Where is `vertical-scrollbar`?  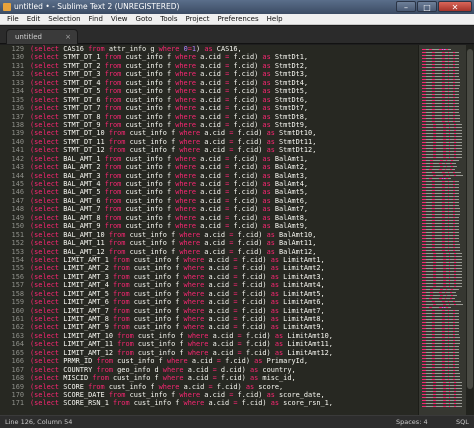 vertical-scrollbar is located at coordinates (470, 230).